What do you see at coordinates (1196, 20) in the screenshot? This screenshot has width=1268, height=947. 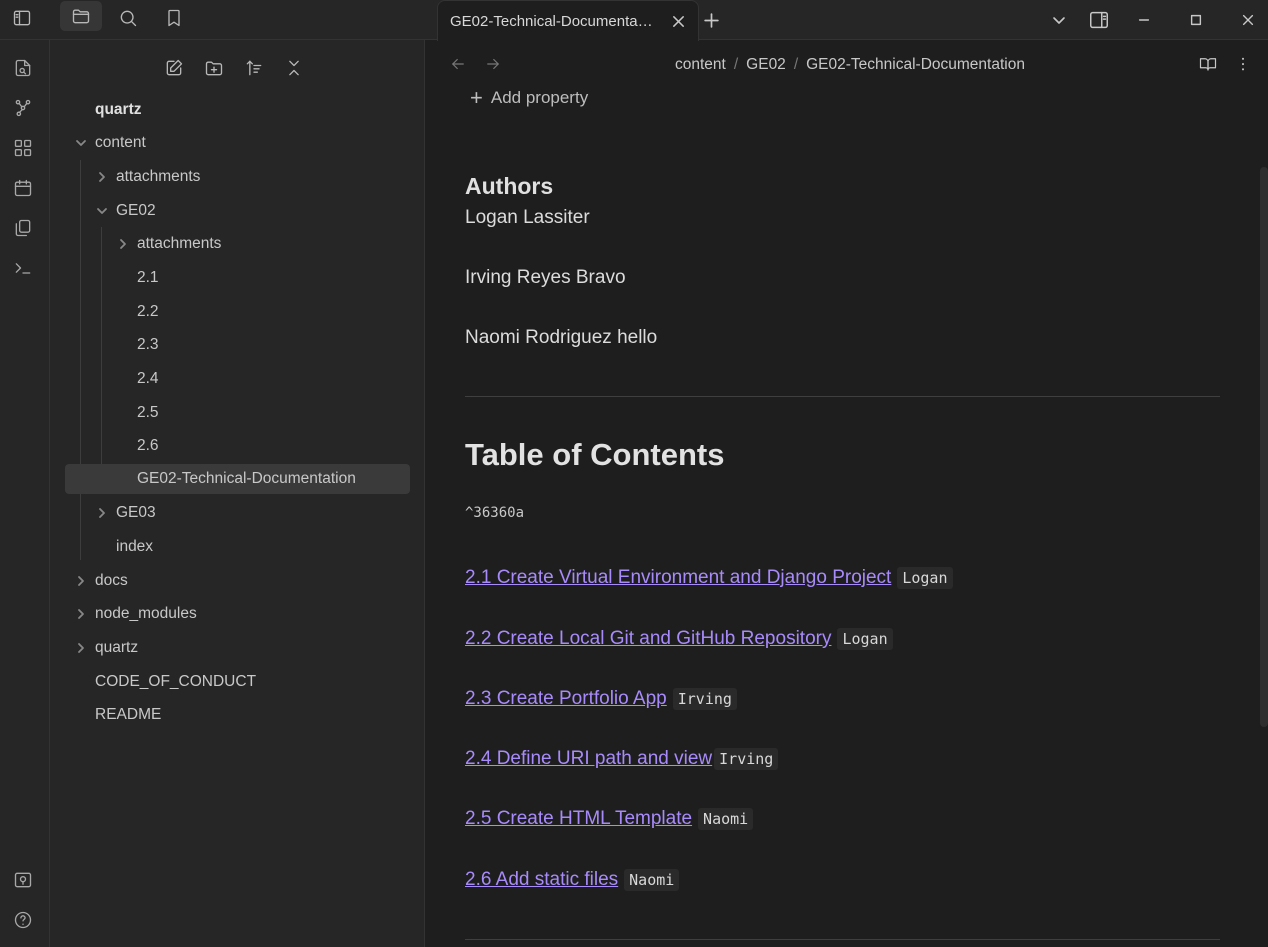 I see `maximize-icon` at bounding box center [1196, 20].